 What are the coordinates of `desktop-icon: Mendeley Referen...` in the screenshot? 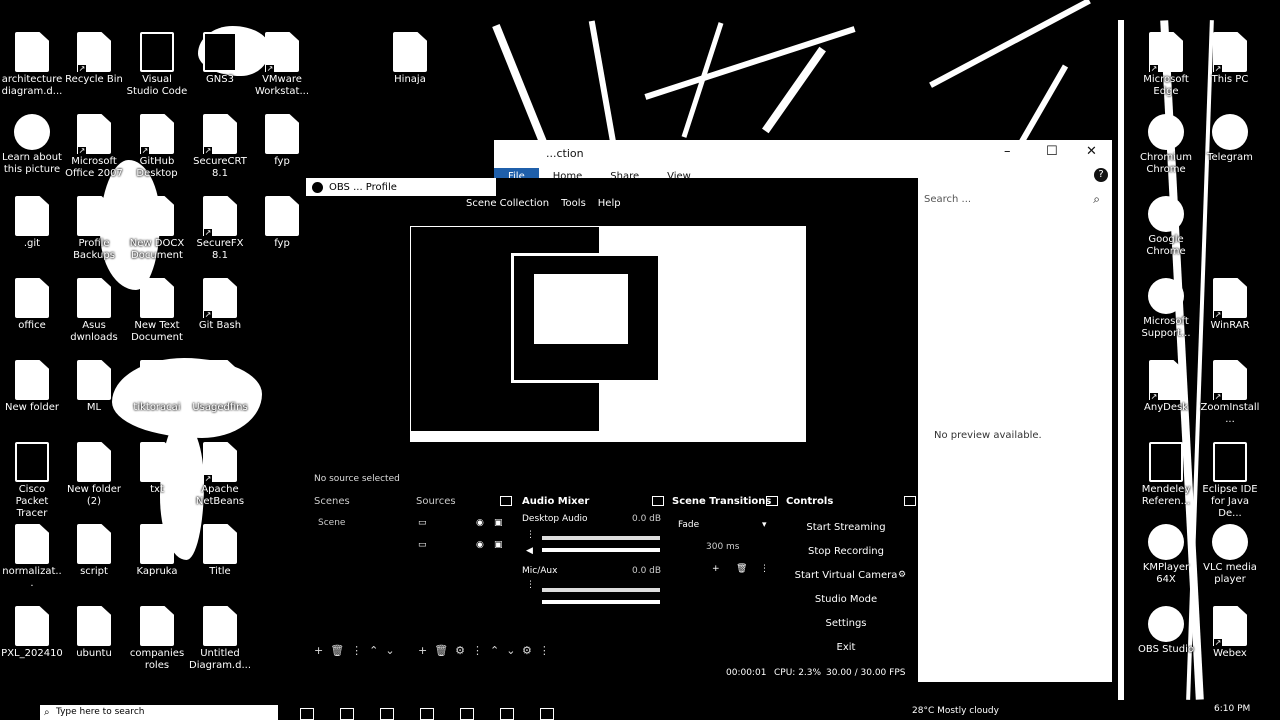 It's located at (1166, 476).